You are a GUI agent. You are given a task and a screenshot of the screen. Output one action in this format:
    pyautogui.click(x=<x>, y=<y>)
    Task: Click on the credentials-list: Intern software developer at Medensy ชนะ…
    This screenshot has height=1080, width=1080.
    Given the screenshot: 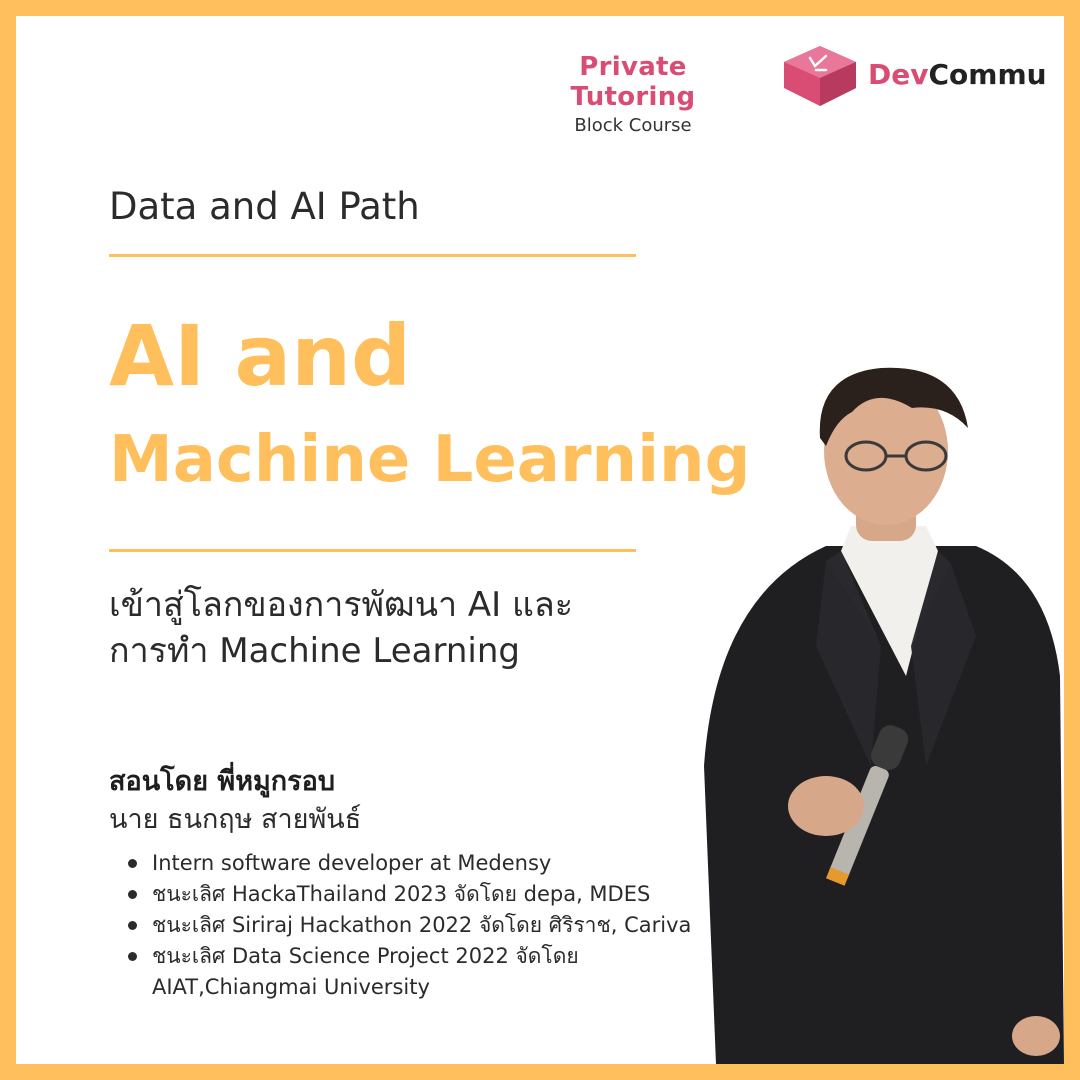 What is the action you would take?
    pyautogui.click(x=426, y=925)
    